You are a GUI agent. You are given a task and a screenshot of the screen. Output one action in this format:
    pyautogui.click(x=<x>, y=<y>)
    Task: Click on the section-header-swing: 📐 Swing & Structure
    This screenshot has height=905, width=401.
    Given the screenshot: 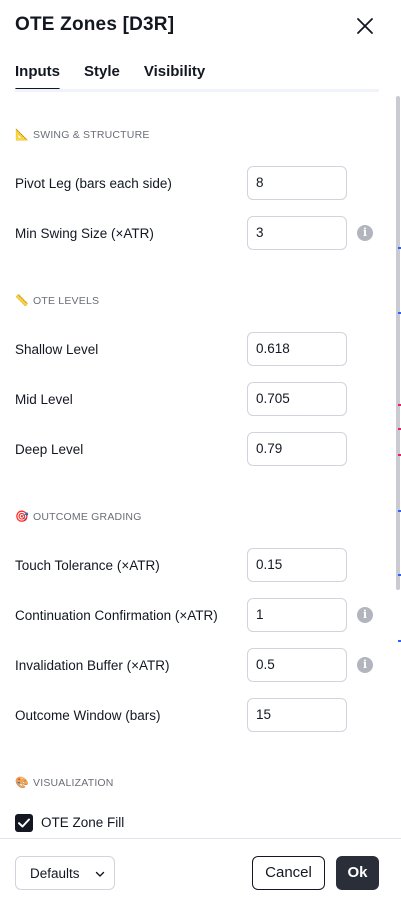 What is the action you would take?
    pyautogui.click(x=82, y=135)
    